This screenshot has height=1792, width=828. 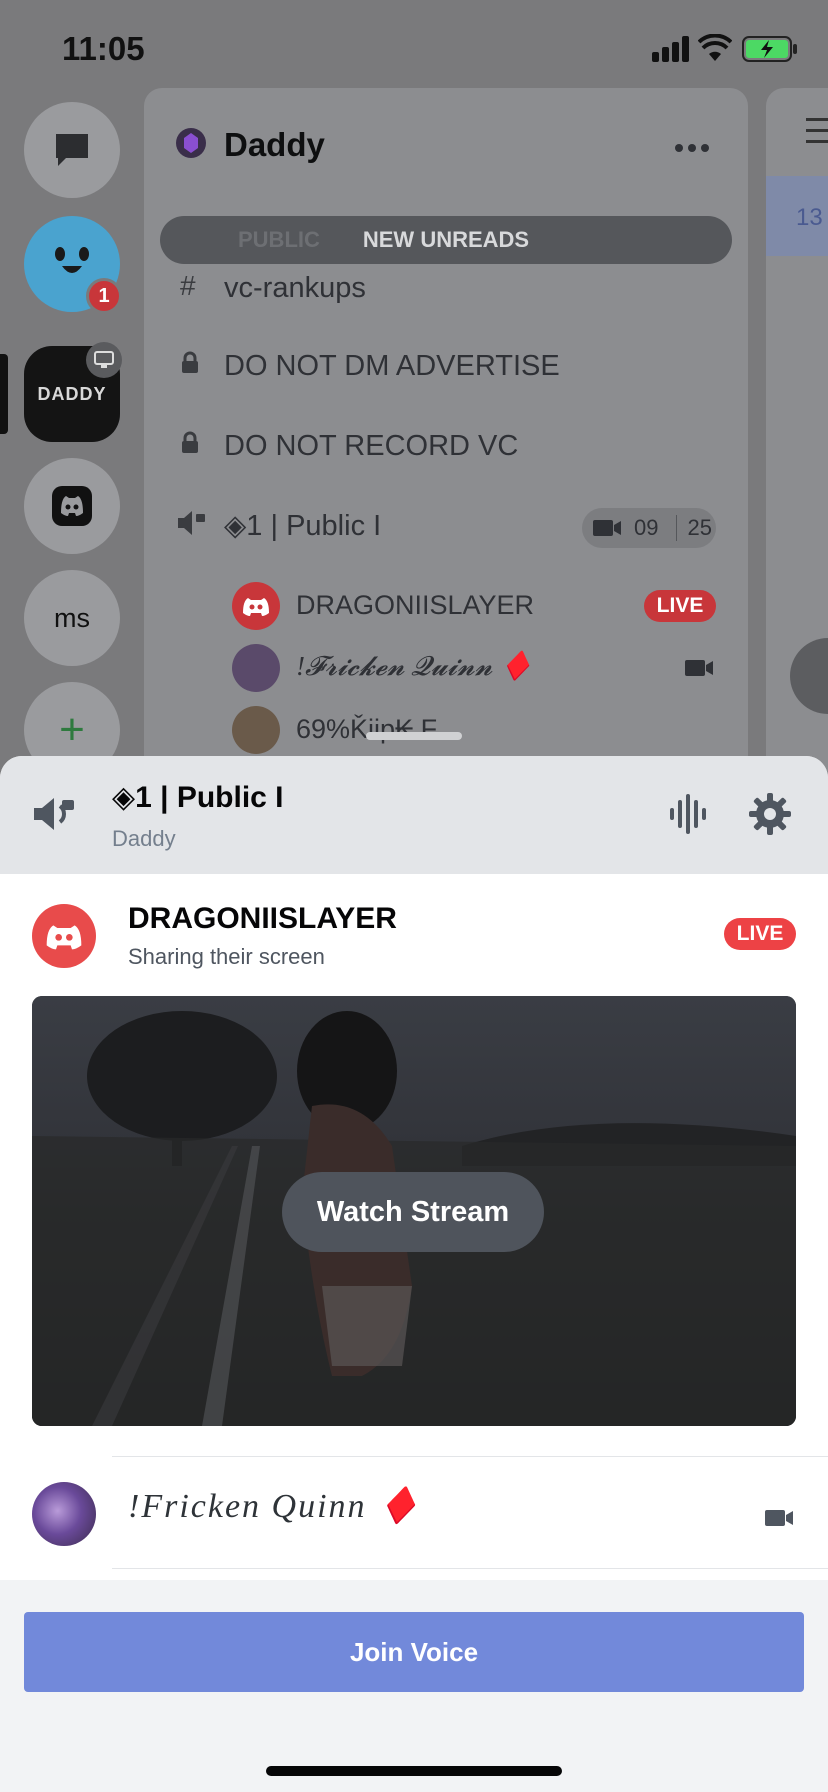 What do you see at coordinates (188, 285) in the screenshot?
I see `locked-text-channel-icon: #` at bounding box center [188, 285].